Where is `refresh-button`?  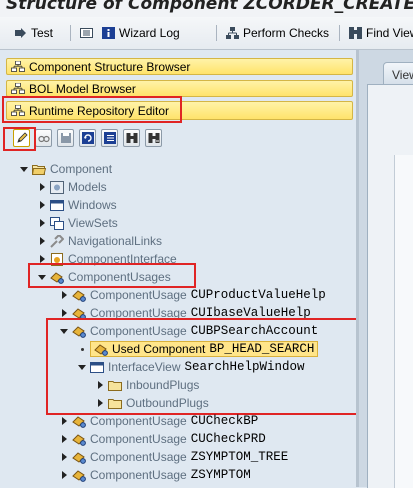 refresh-button is located at coordinates (87, 138).